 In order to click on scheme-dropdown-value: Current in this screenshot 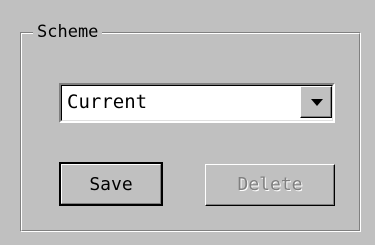, I will do `click(107, 102)`.